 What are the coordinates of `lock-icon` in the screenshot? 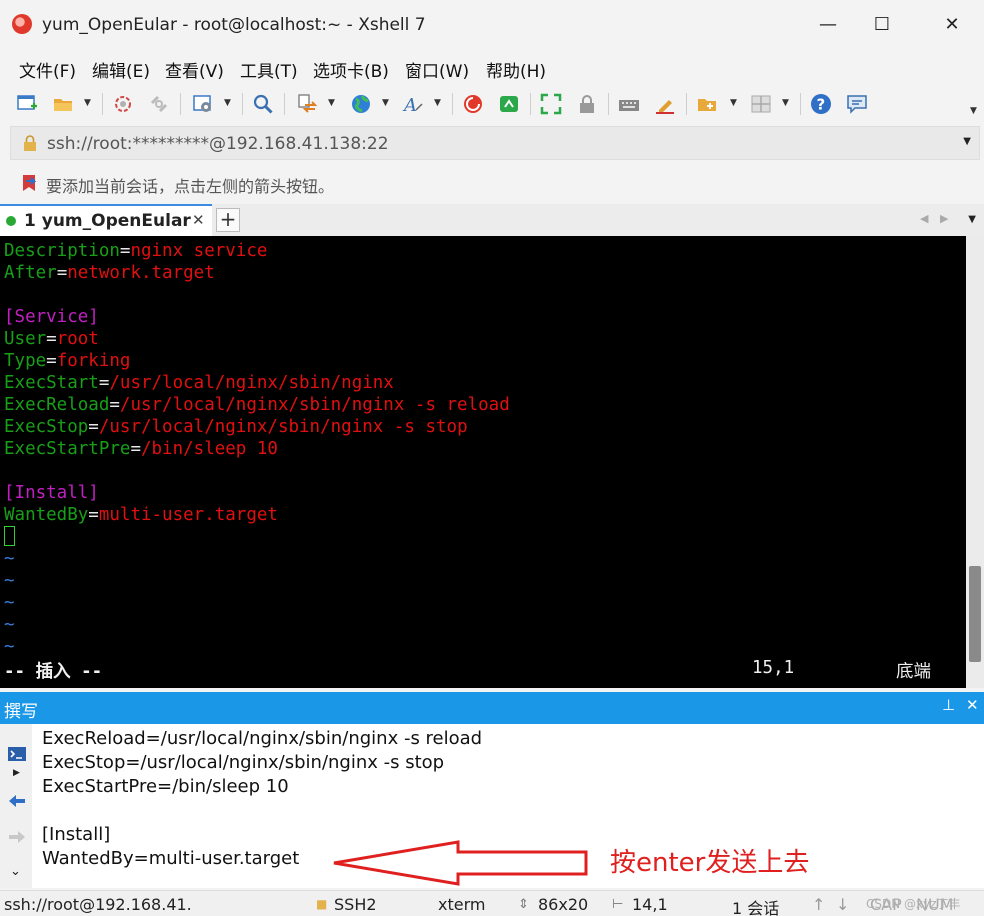 It's located at (30, 143).